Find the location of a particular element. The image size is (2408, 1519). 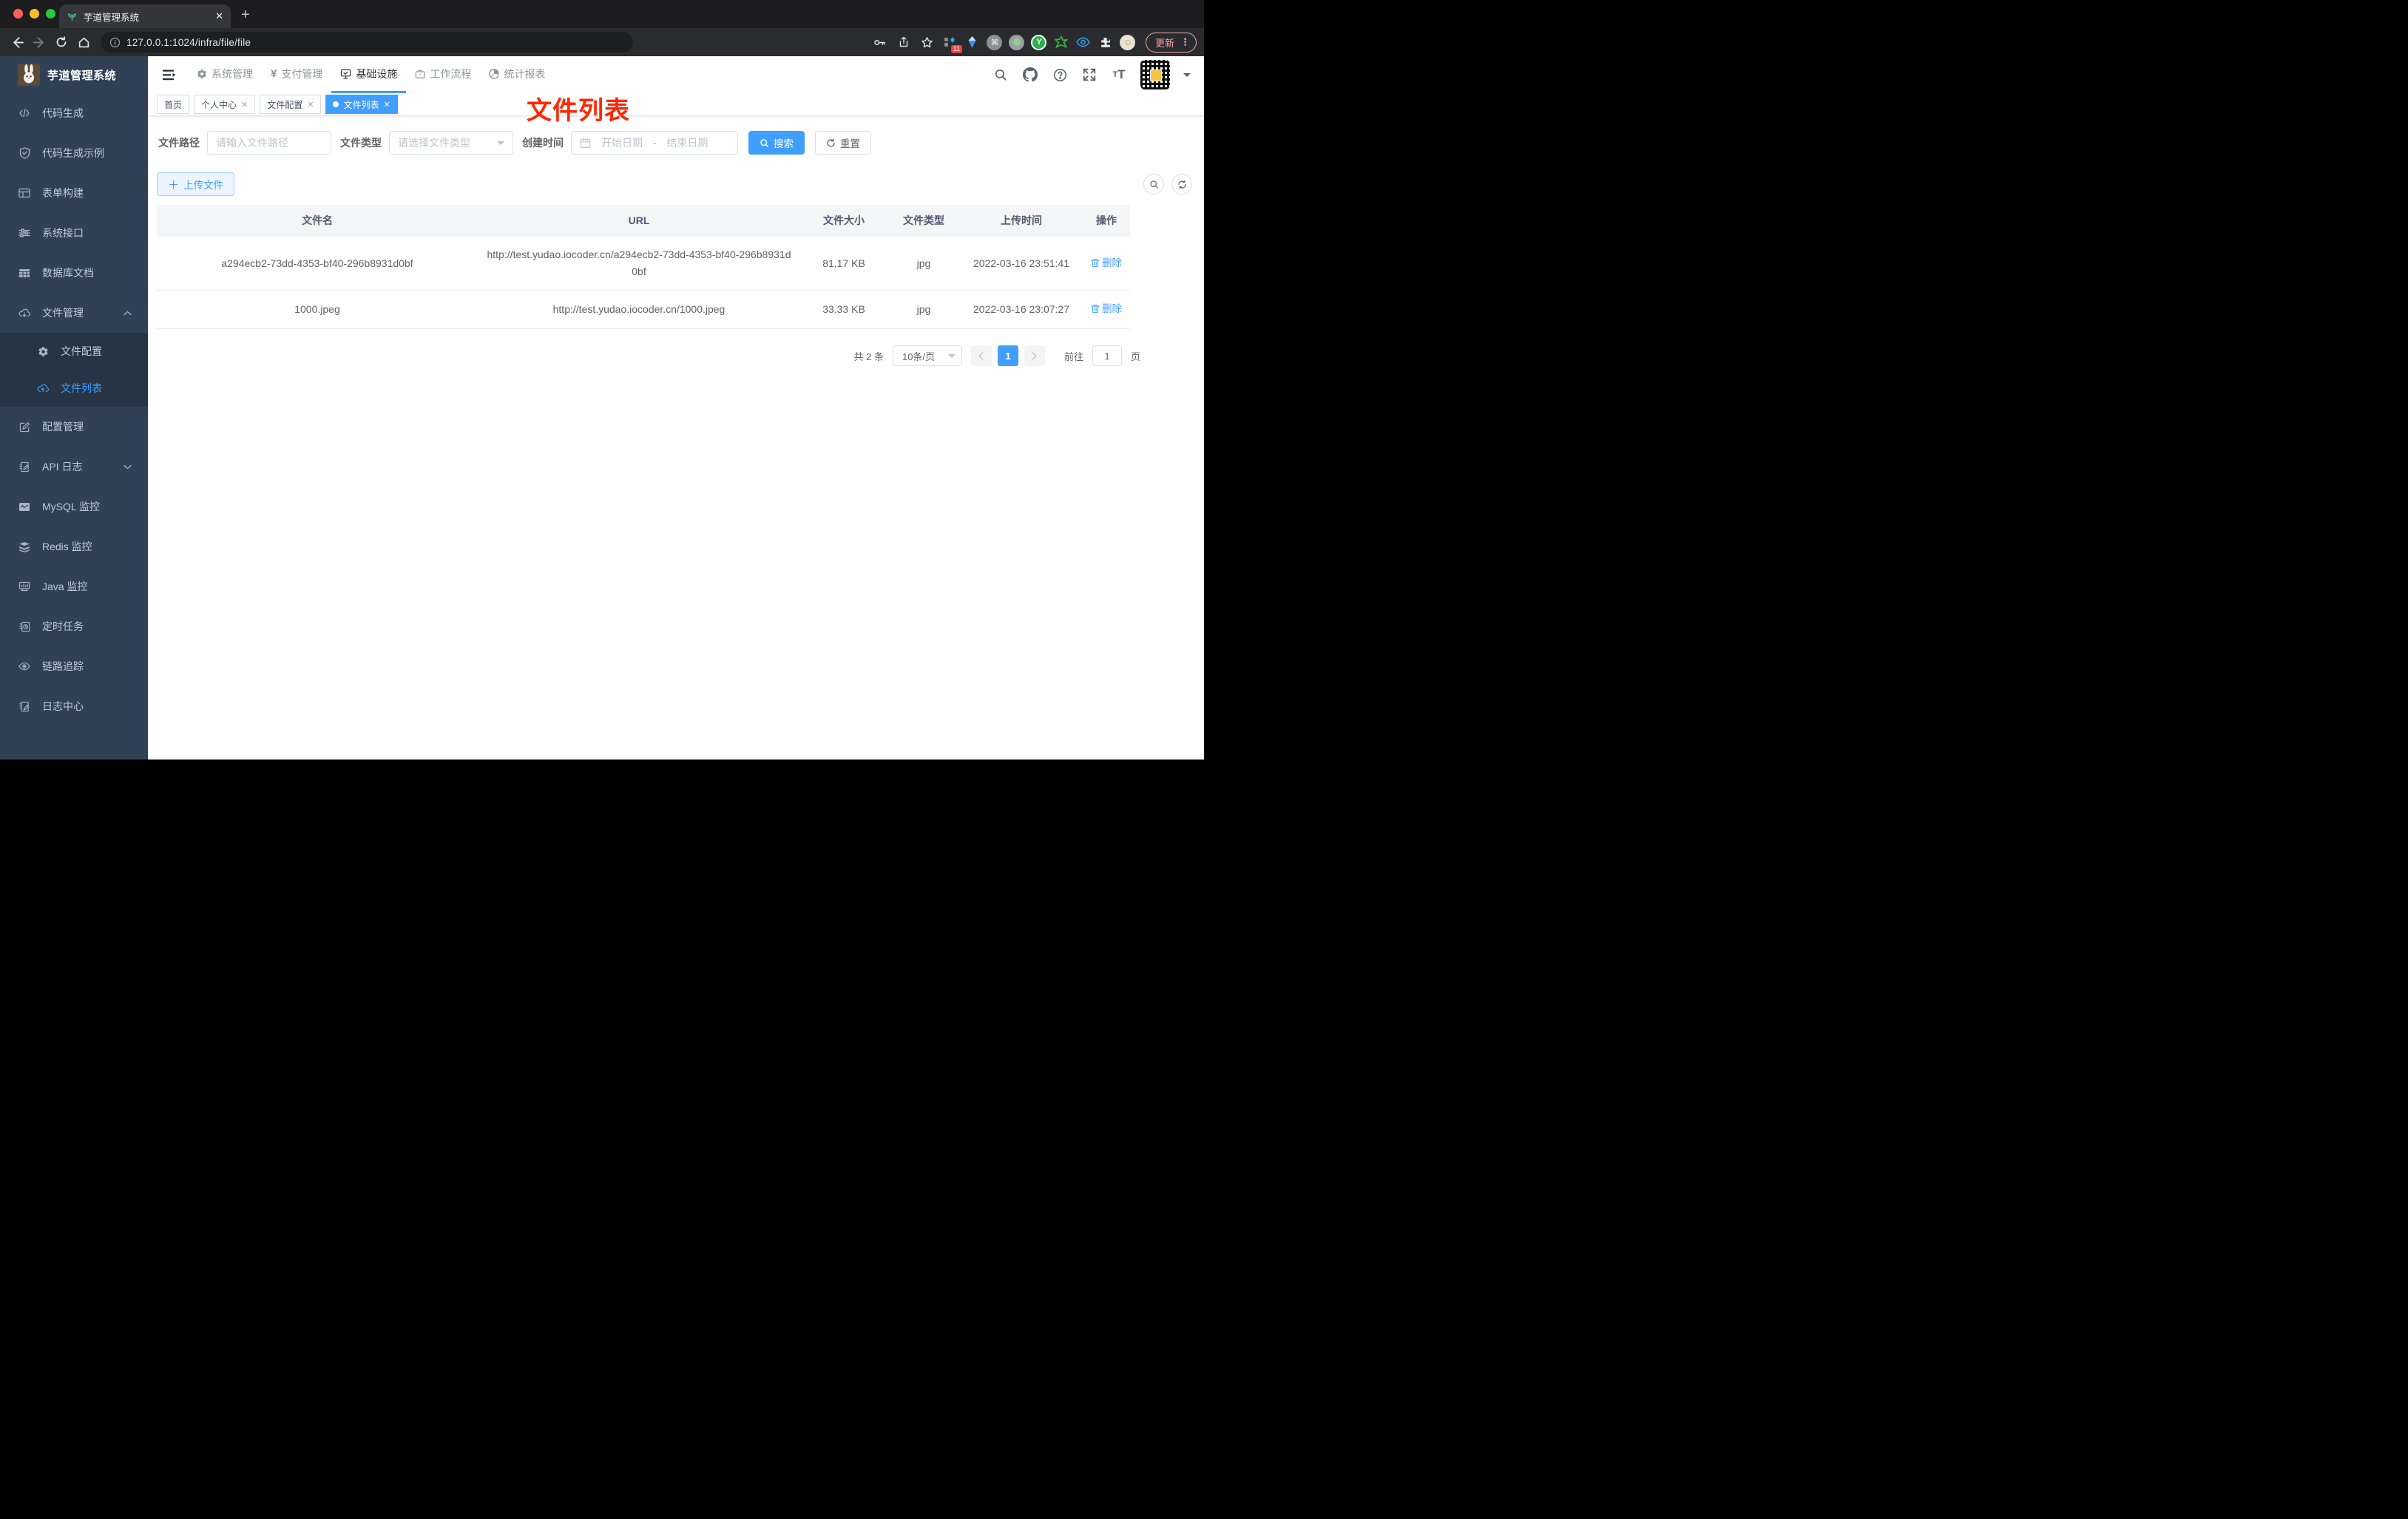

delete-label: 删除 is located at coordinates (1112, 262).